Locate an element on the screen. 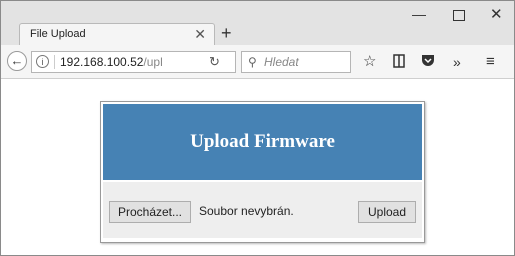 The image size is (515, 256). close-tab-icon: ✕ is located at coordinates (200, 34).